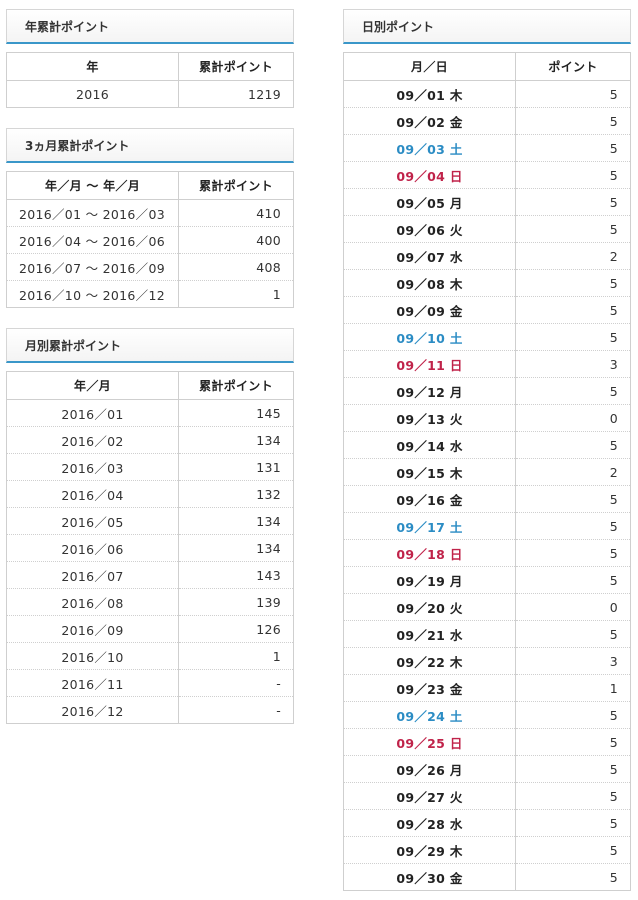 The width and height of the screenshot is (638, 900). What do you see at coordinates (429, 418) in the screenshot?
I see `day-label: 09／13 火` at bounding box center [429, 418].